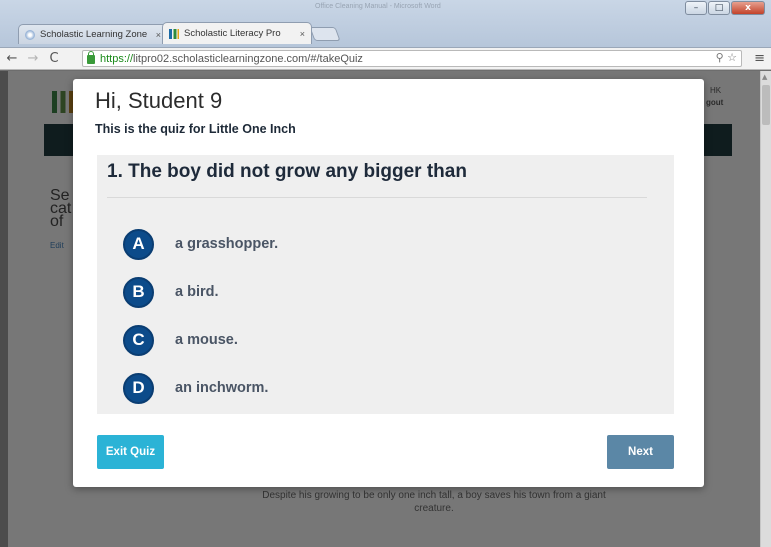  I want to click on greeting-title: Hi, Student 9, so click(159, 100).